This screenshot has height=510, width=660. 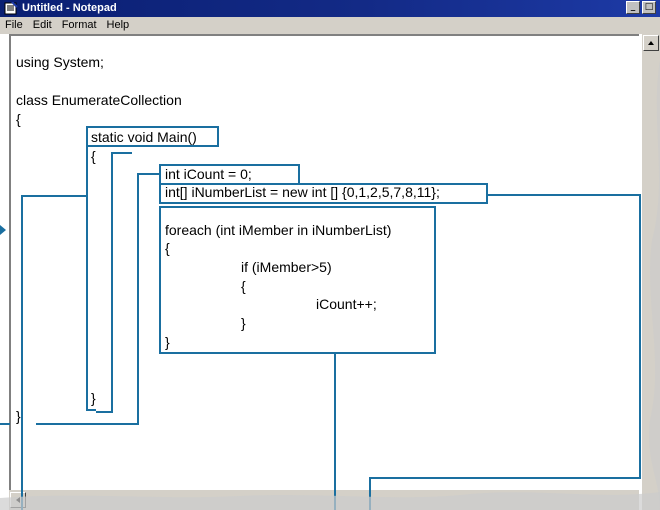 I want to click on minimize-icon: _, so click(x=633, y=7).